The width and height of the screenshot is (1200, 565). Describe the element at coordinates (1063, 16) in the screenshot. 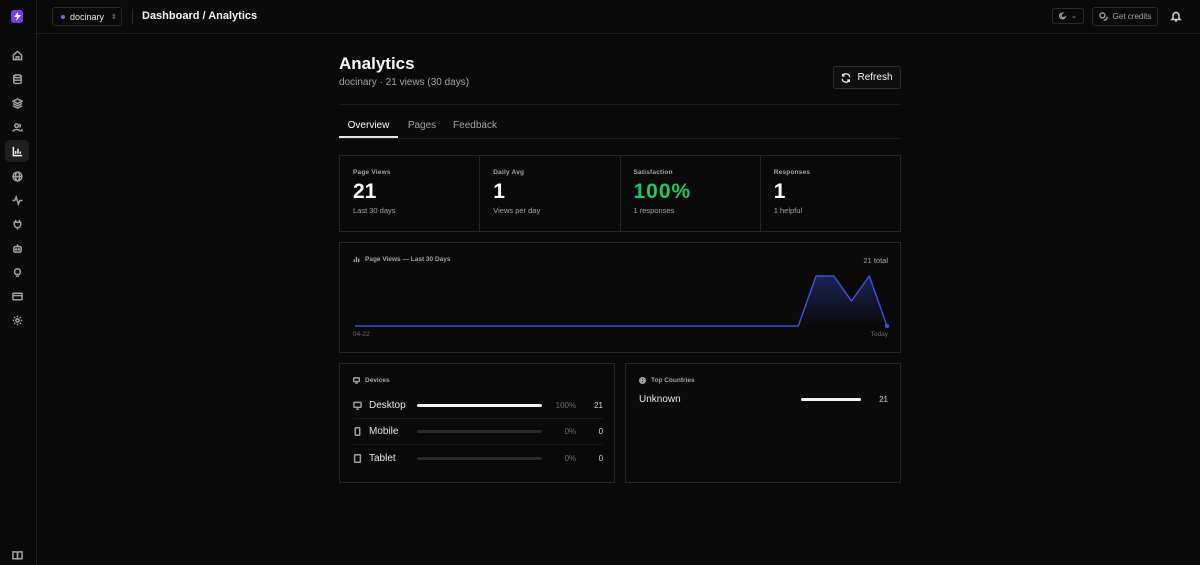

I see `moon-icon` at that location.